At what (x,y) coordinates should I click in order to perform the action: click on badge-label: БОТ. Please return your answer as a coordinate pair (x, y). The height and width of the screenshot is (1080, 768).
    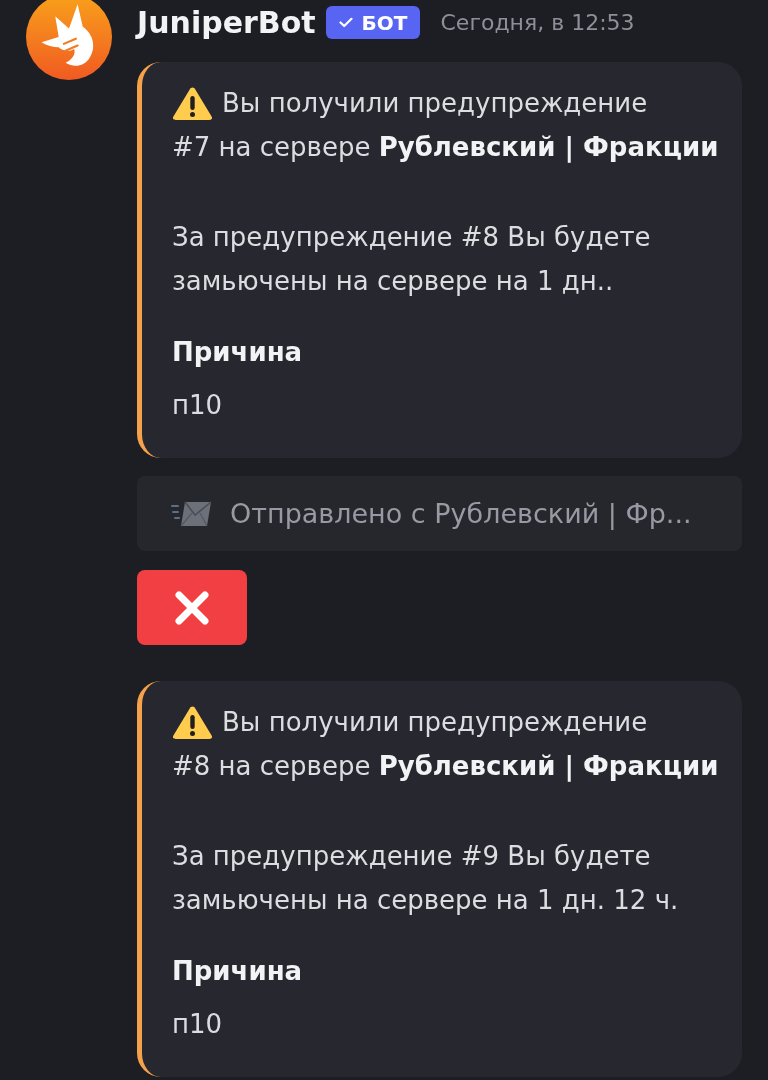
    Looking at the image, I should click on (384, 22).